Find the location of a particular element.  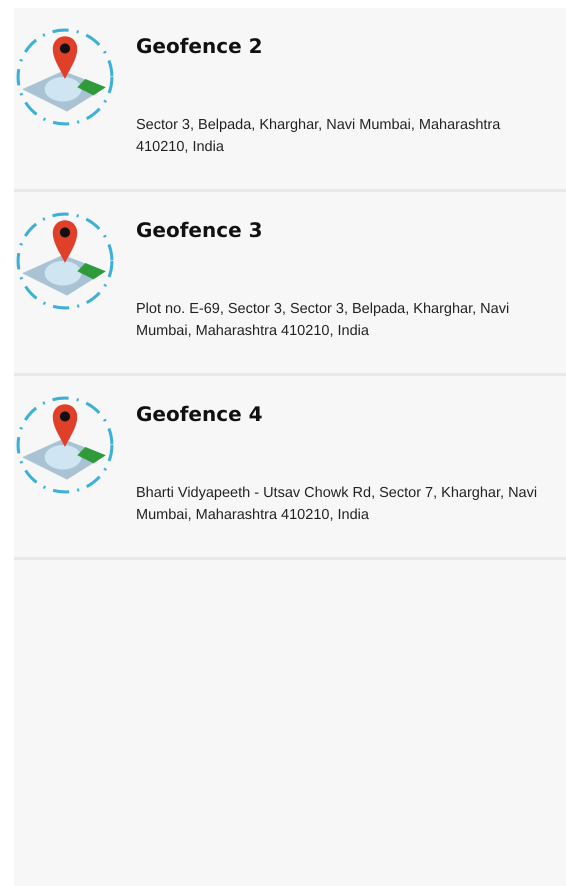

geofence-address: Sector 3, Belpada, Kharghar, Navi Mumbai, Maharashtra 410210, India is located at coordinates (319, 136).